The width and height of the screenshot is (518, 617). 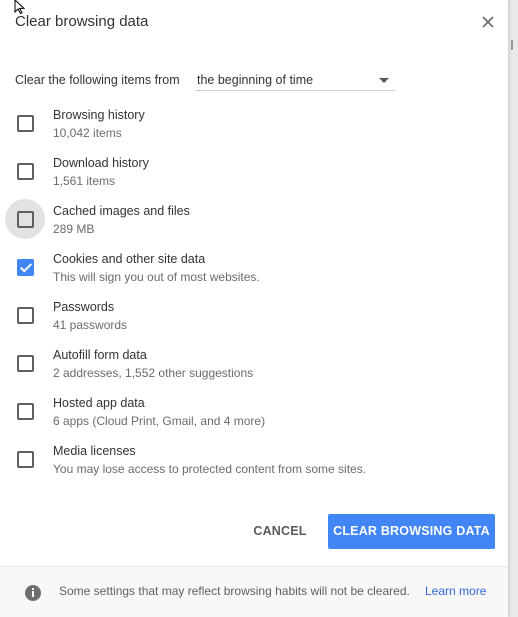 What do you see at coordinates (94, 451) in the screenshot?
I see `option-label: Media licenses` at bounding box center [94, 451].